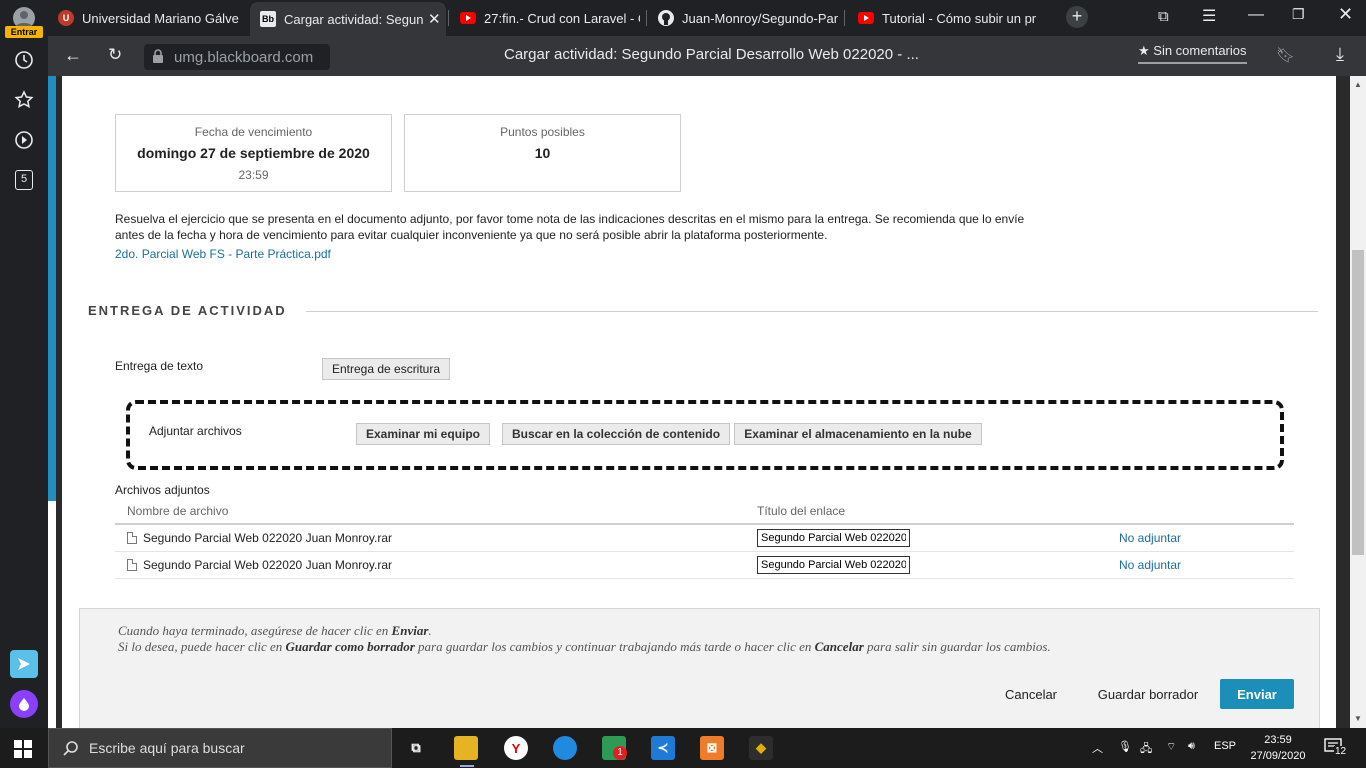 The width and height of the screenshot is (1366, 768). Describe the element at coordinates (1077, 17) in the screenshot. I see `new-tab-icon: +` at that location.